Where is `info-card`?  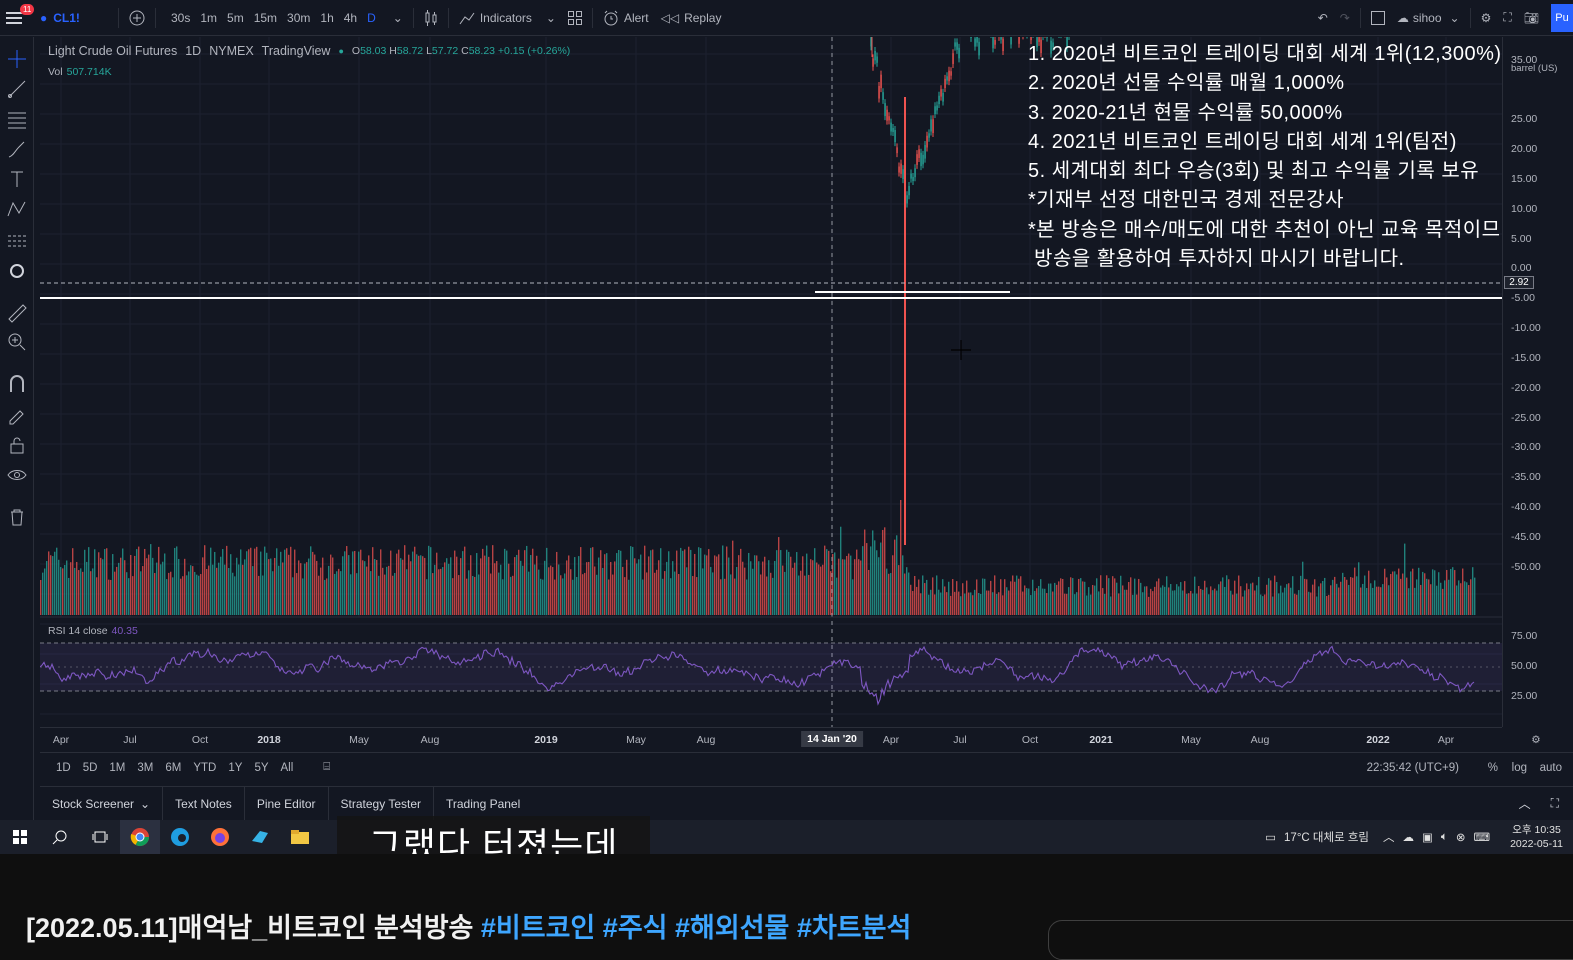 info-card is located at coordinates (1310, 940).